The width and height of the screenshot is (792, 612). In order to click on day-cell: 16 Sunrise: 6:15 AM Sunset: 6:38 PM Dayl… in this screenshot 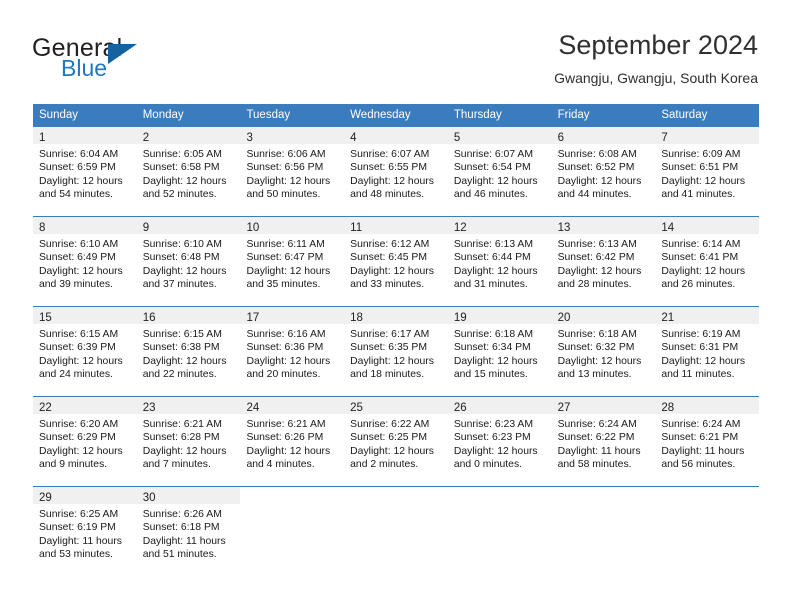, I will do `click(188, 351)`.